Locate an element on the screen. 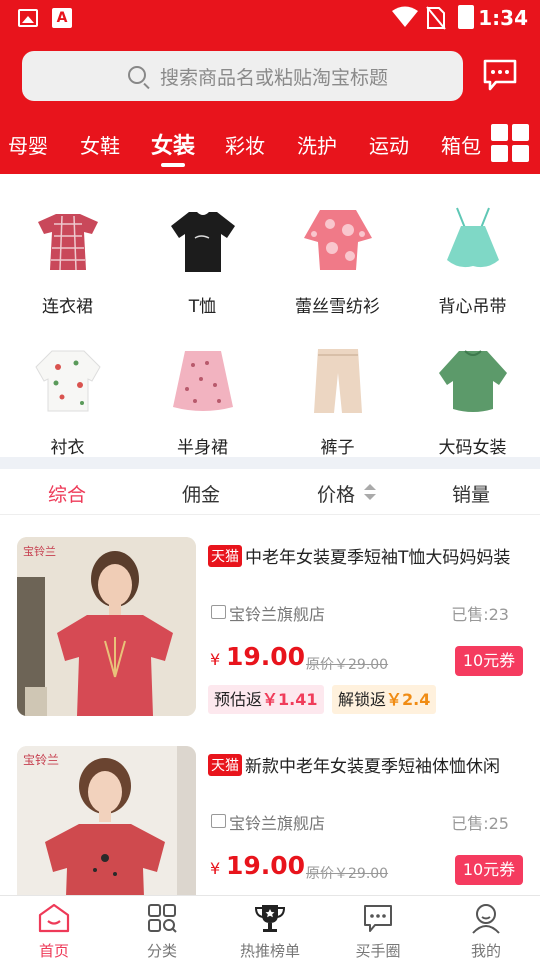  status-bar: A 1:34 is located at coordinates (270, 18).